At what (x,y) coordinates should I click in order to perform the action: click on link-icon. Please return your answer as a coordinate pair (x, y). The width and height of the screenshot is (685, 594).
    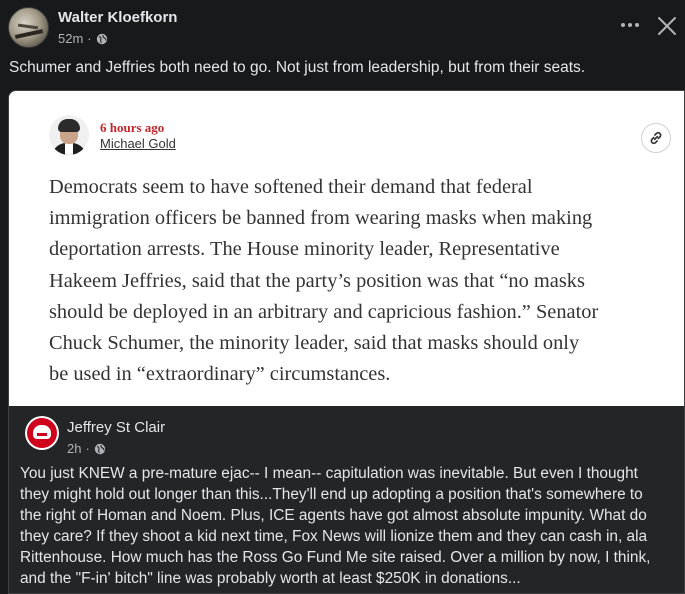
    Looking at the image, I should click on (656, 138).